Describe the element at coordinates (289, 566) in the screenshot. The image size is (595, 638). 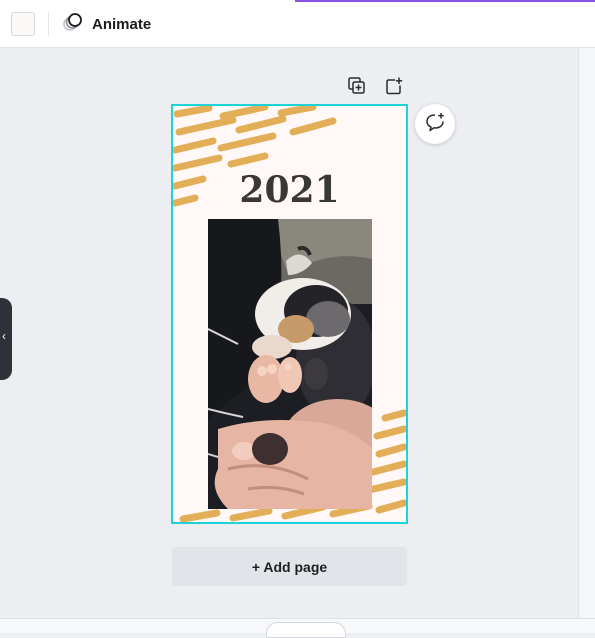
I see `add-page-button: + Add page` at that location.